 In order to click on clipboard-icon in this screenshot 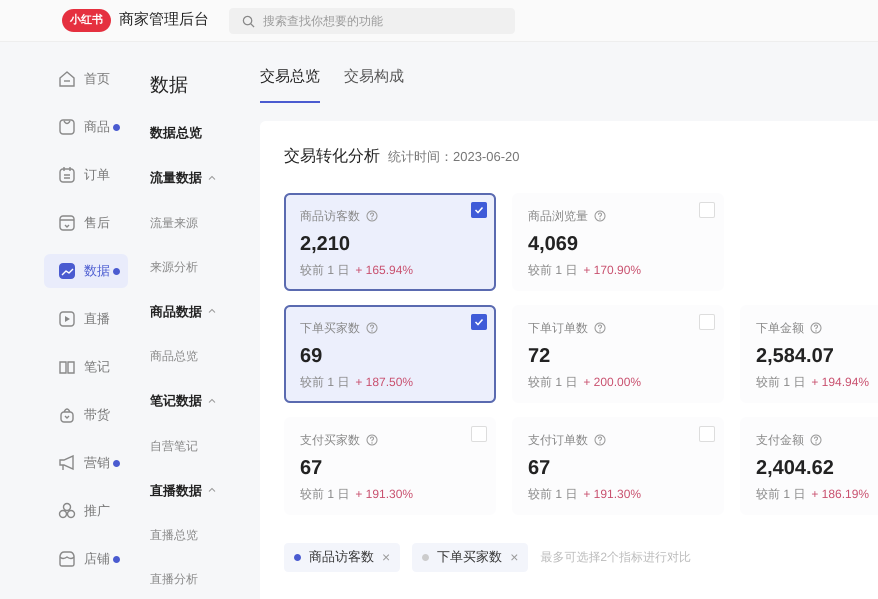, I will do `click(67, 175)`.